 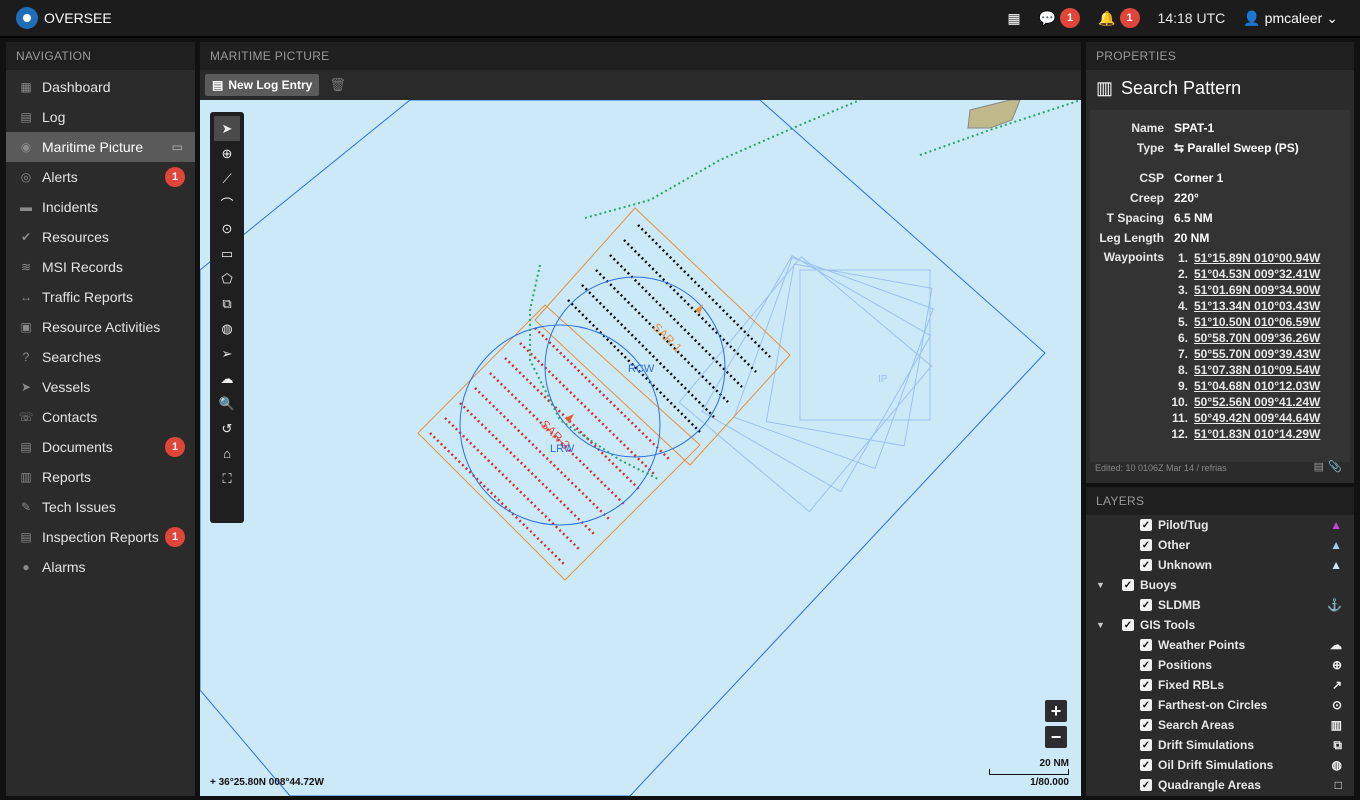 What do you see at coordinates (227, 153) in the screenshot?
I see `position-tool-icon: ⊕` at bounding box center [227, 153].